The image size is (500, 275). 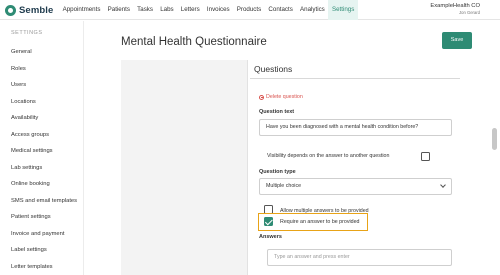 What do you see at coordinates (26, 168) in the screenshot?
I see `sidebar-item-lab-settings: Lab settings` at bounding box center [26, 168].